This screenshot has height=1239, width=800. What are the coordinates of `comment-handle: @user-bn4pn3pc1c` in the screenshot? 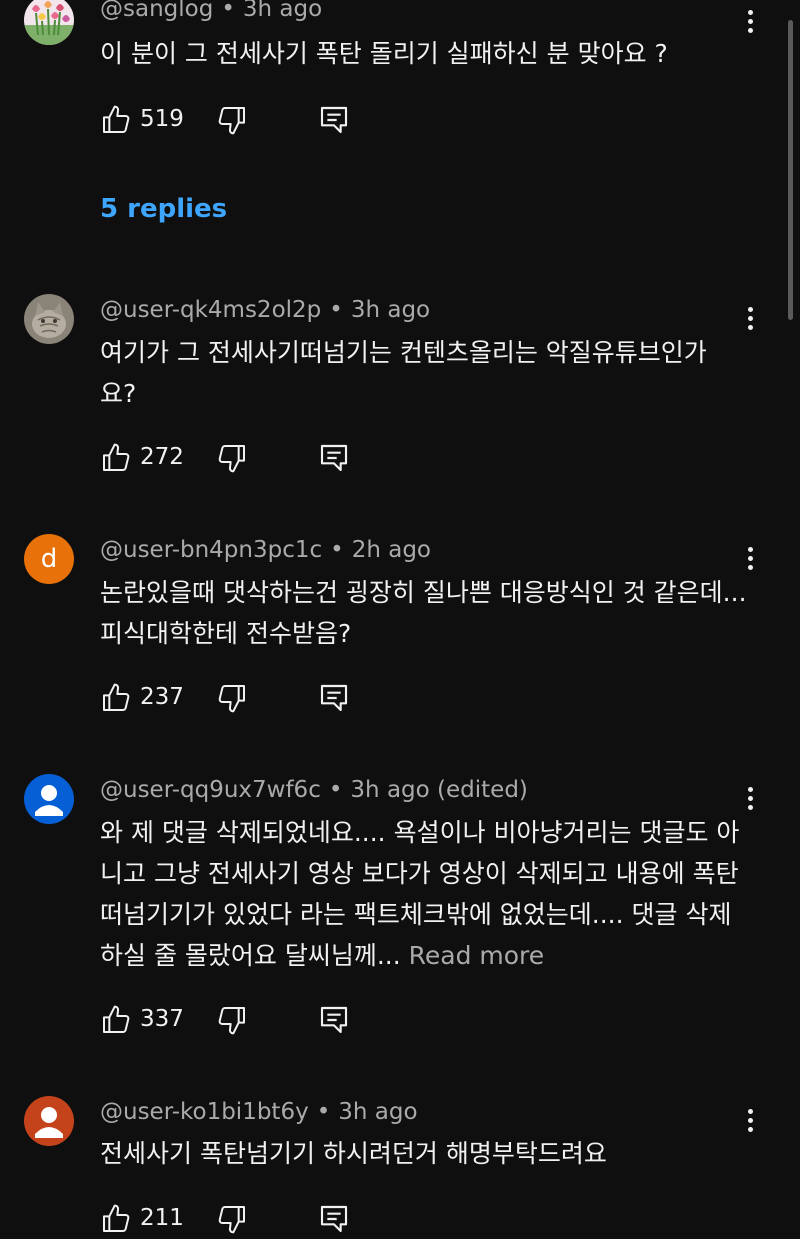 It's located at (211, 550).